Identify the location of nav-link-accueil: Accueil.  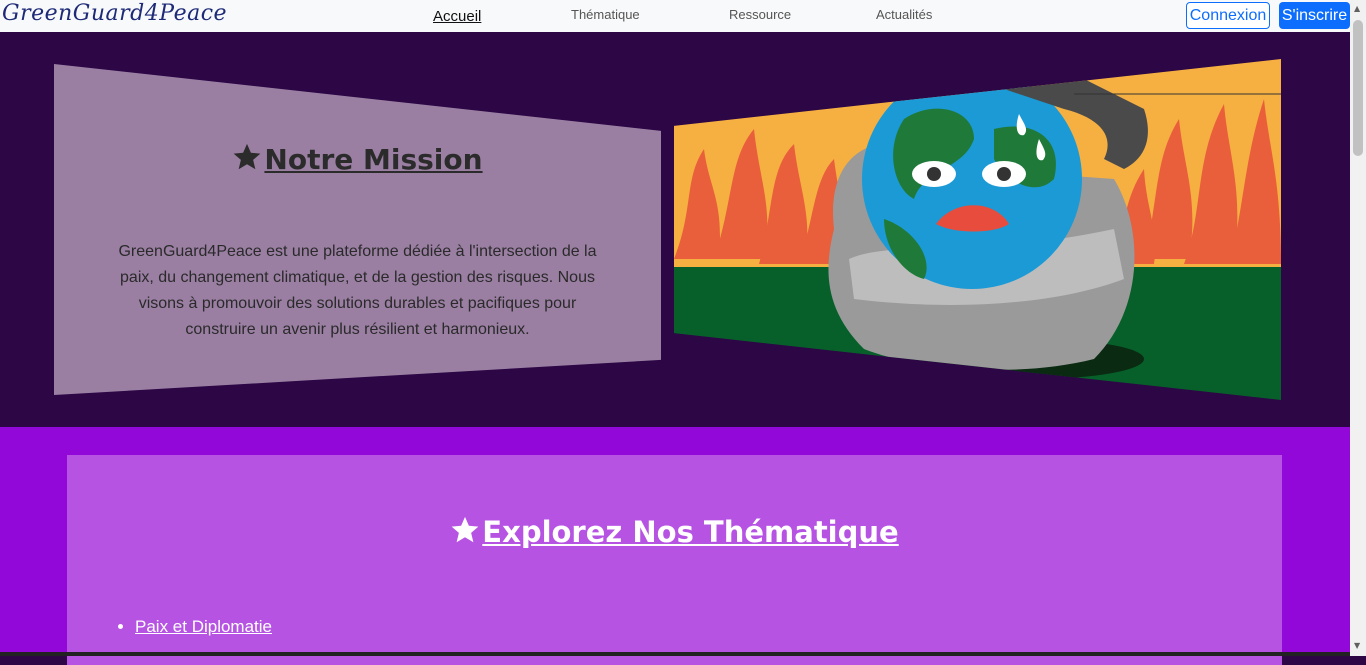
(457, 16).